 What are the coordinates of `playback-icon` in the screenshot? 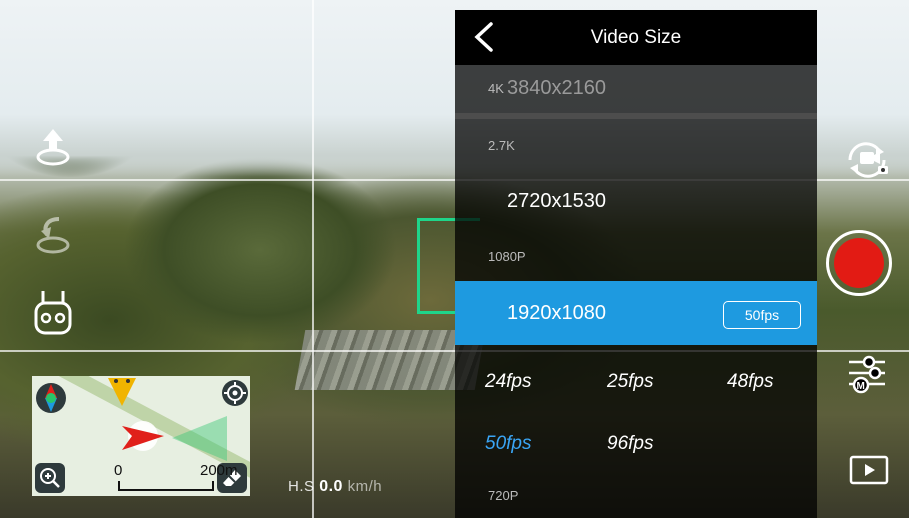 It's located at (869, 470).